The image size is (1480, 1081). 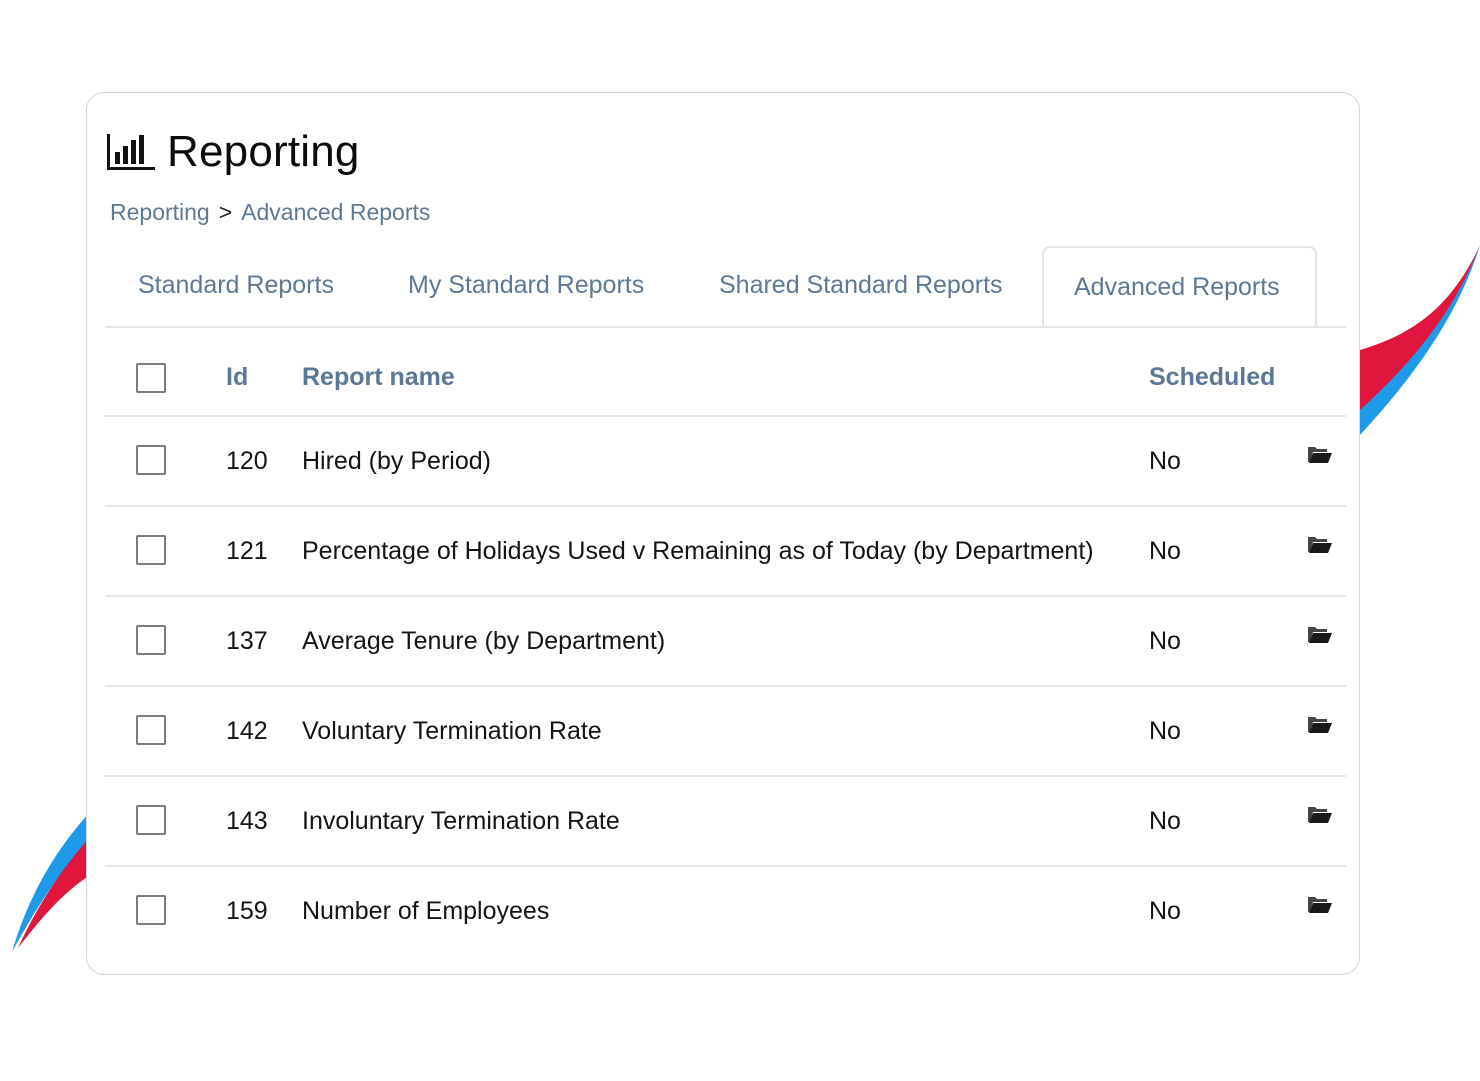 I want to click on table-row: 137 Average Tenure (by Department) No, so click(x=725, y=642).